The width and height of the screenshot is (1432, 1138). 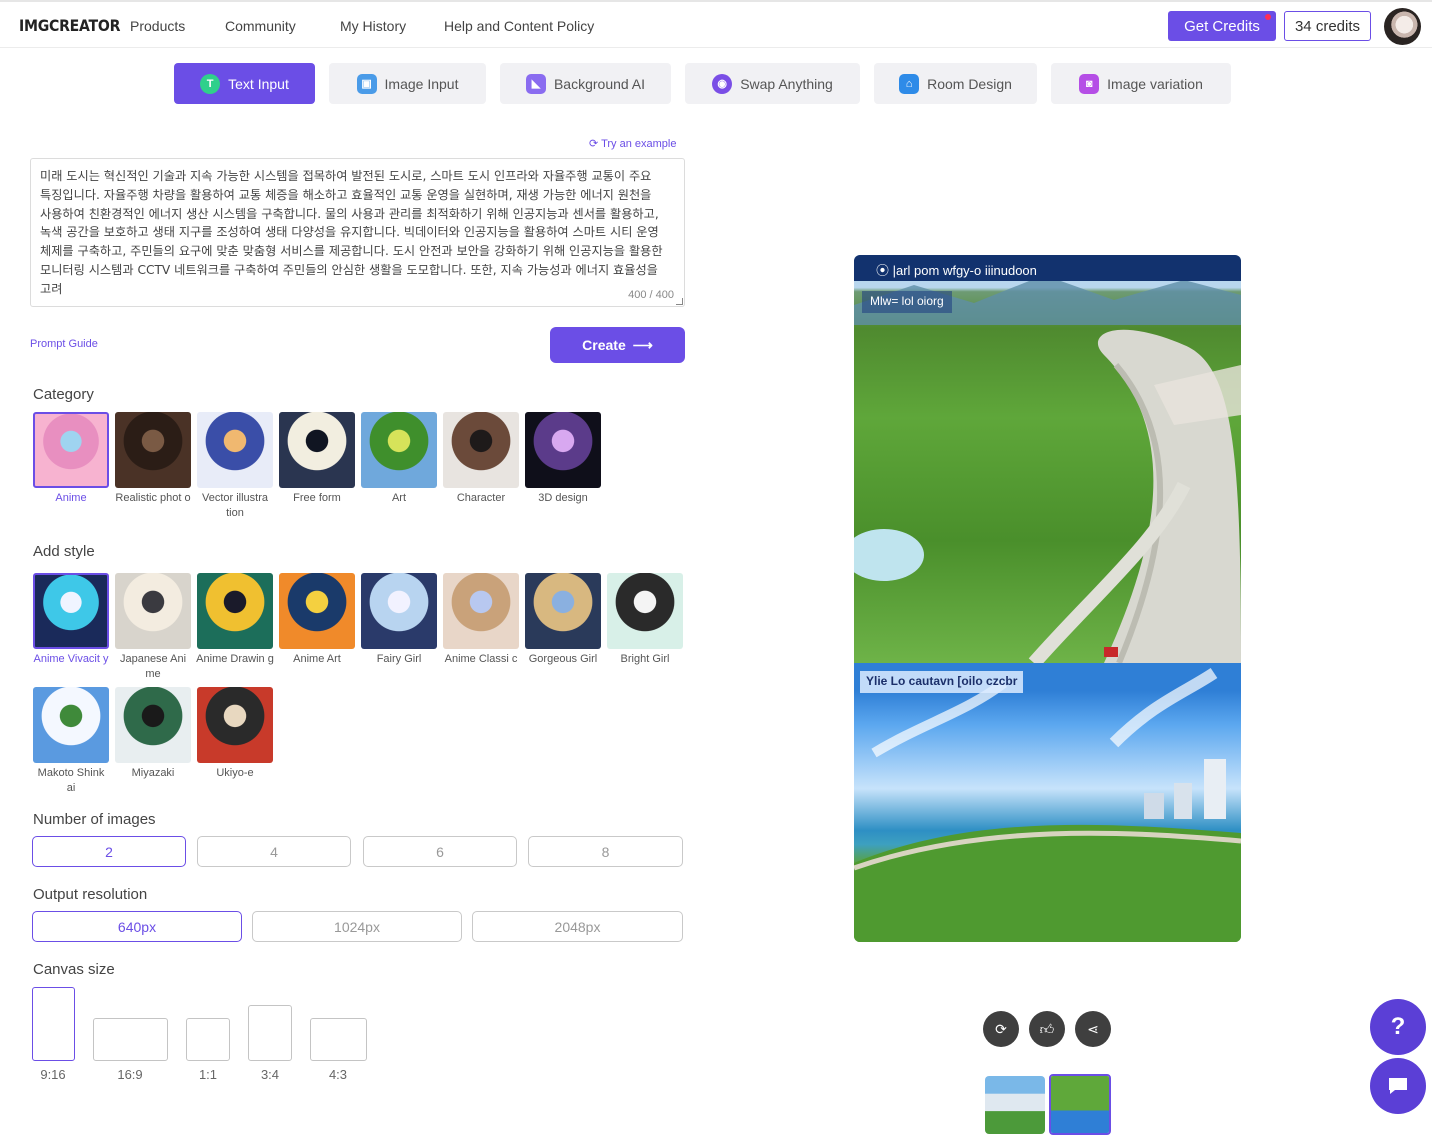 What do you see at coordinates (679, 301) in the screenshot?
I see `resize-handle` at bounding box center [679, 301].